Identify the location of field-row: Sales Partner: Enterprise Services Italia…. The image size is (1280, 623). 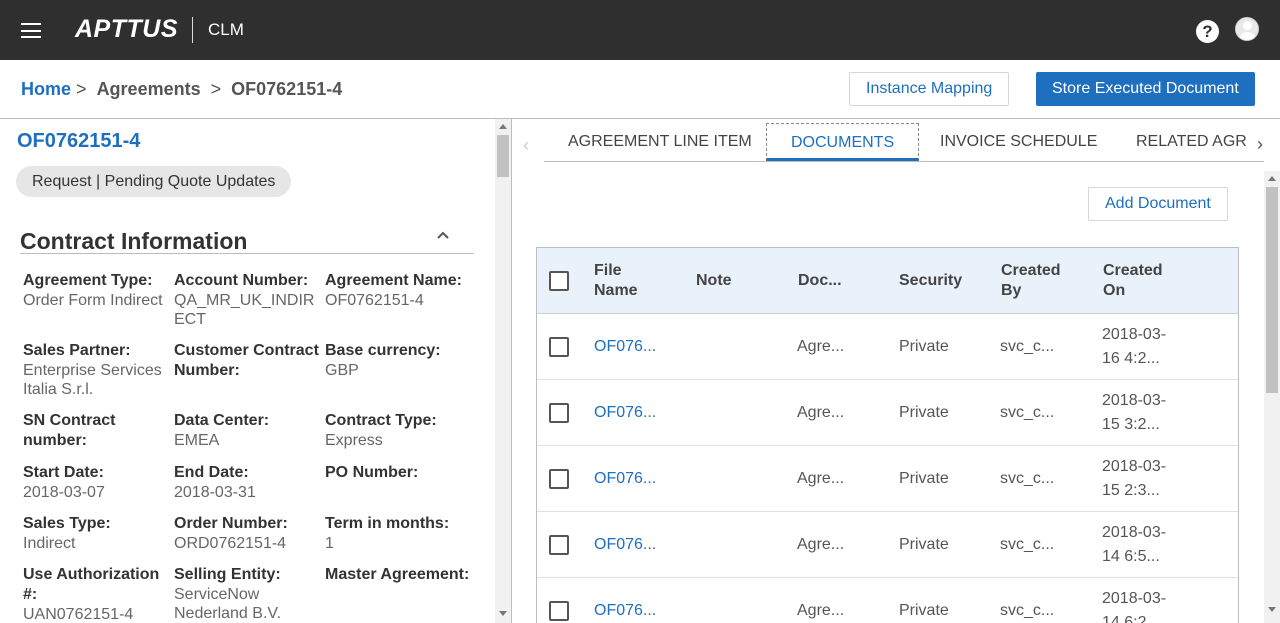
(253, 376).